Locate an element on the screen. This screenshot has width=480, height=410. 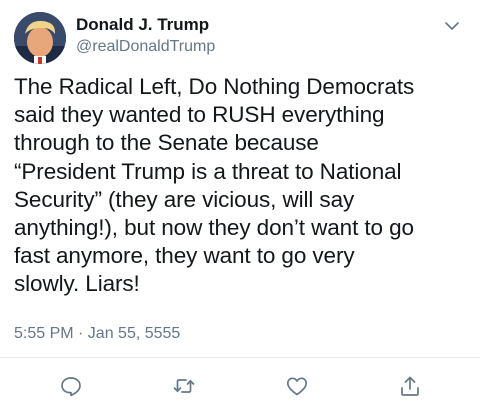
action-bar is located at coordinates (240, 384).